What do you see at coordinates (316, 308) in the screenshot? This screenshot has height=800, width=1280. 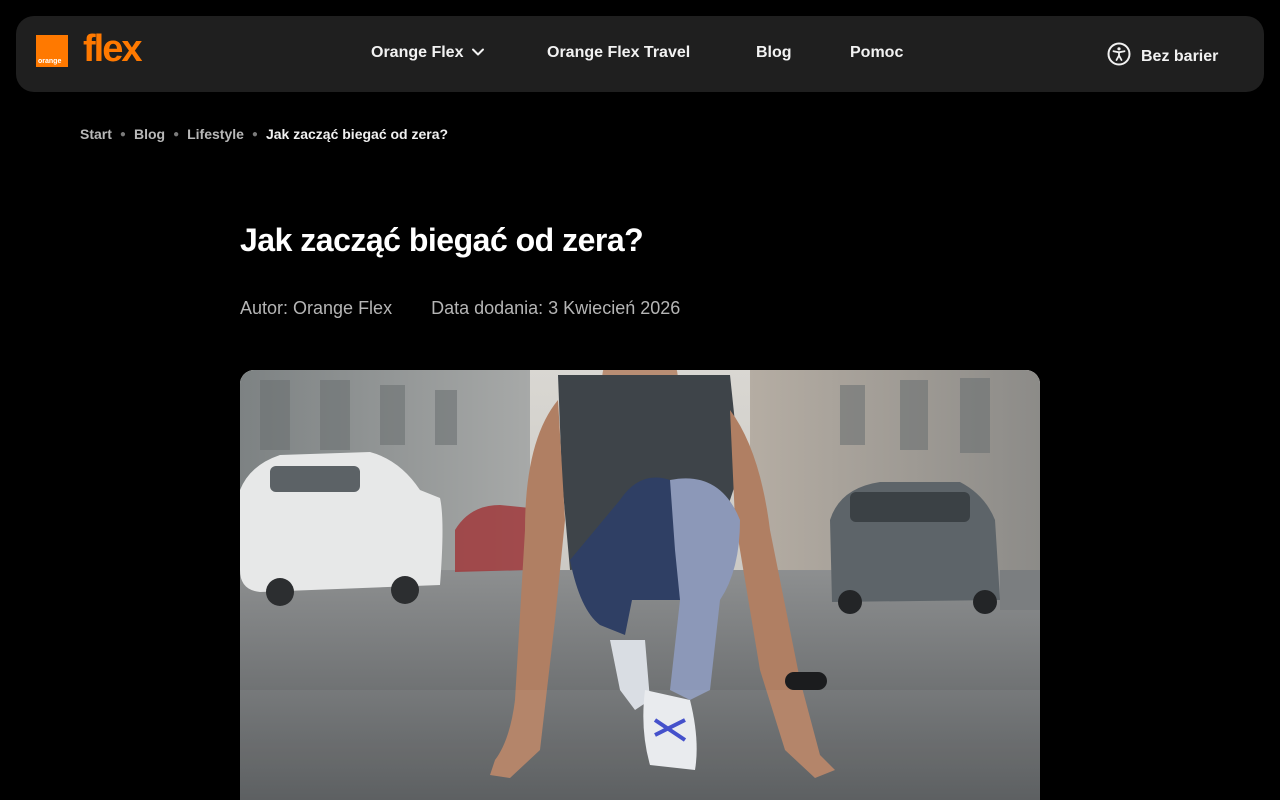 I see `article-author: Autor: Orange Flex` at bounding box center [316, 308].